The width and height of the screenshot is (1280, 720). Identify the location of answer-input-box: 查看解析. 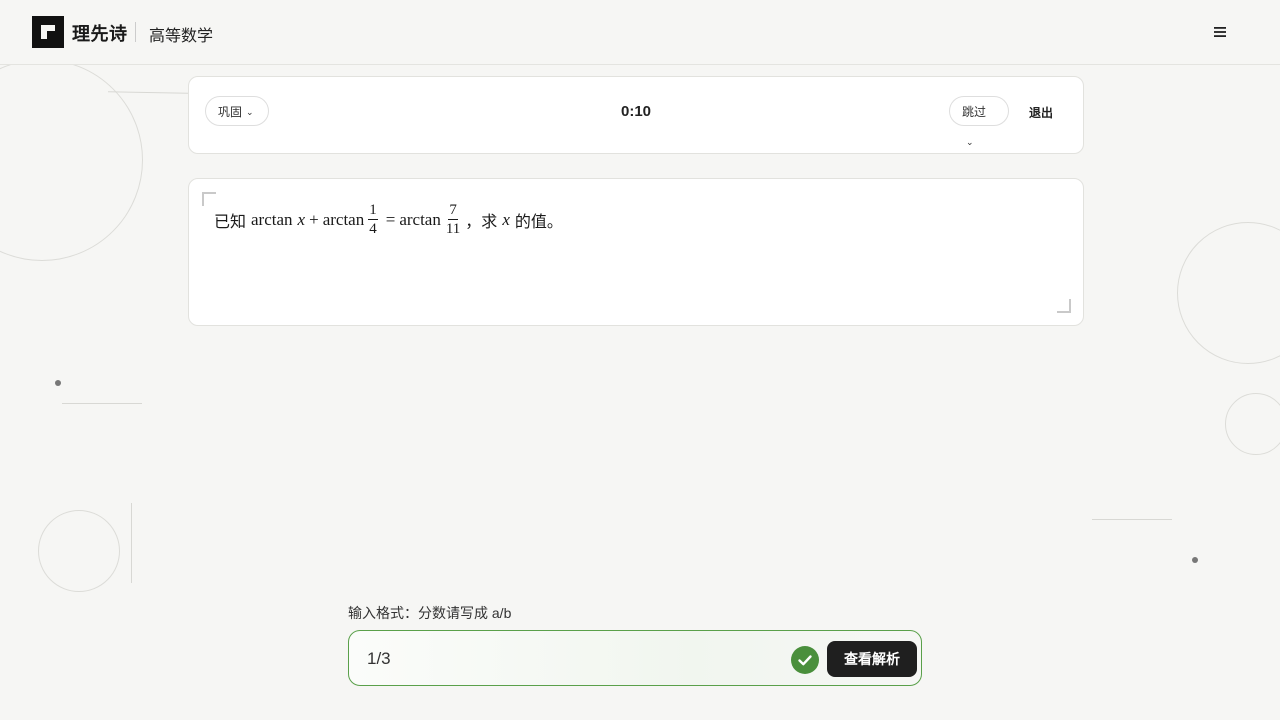
(635, 658).